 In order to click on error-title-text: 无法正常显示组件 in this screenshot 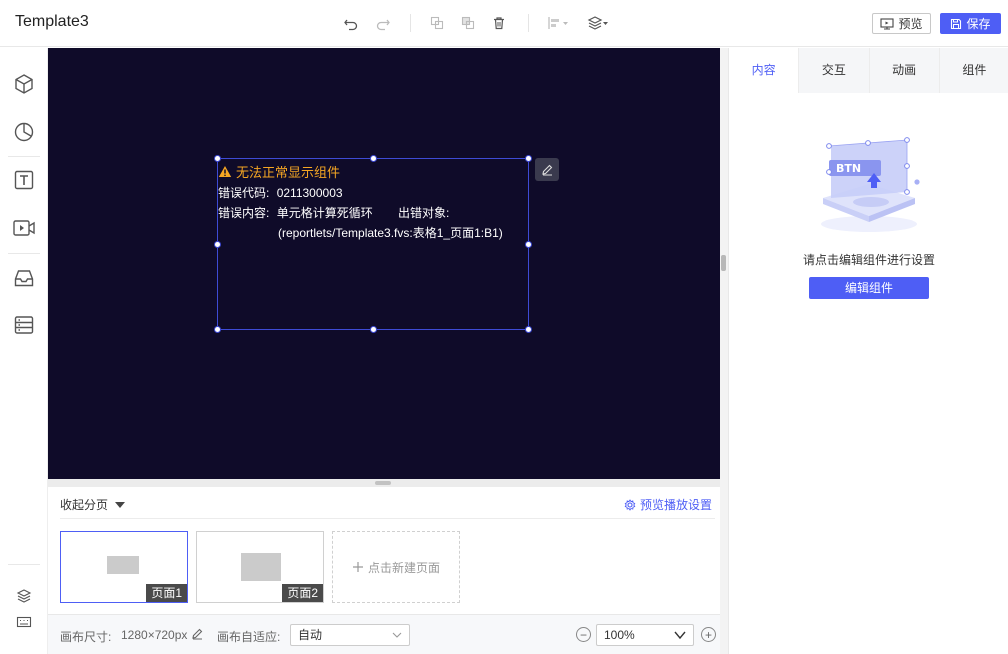, I will do `click(288, 172)`.